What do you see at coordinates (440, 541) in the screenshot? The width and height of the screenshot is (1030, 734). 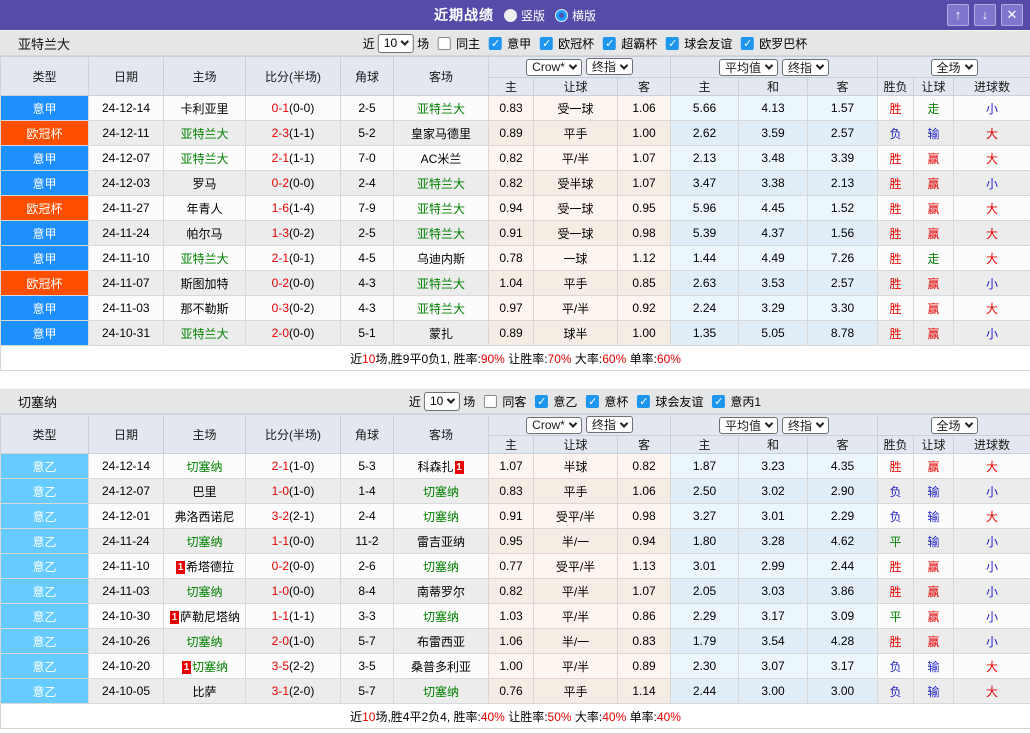 I see `away-team-name: 雷吉亚纳` at bounding box center [440, 541].